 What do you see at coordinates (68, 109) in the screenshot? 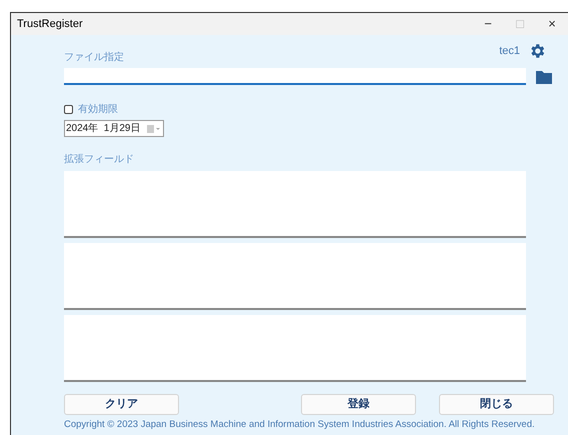
I see `expiry-checkbox` at bounding box center [68, 109].